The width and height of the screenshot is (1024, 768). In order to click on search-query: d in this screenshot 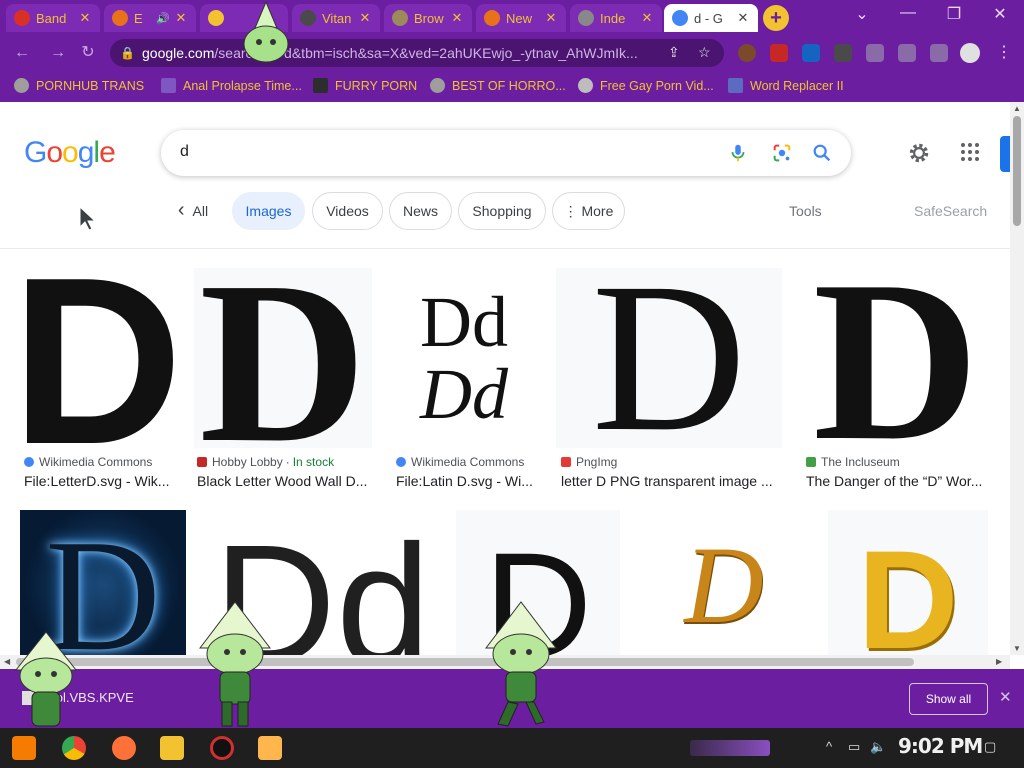, I will do `click(184, 152)`.